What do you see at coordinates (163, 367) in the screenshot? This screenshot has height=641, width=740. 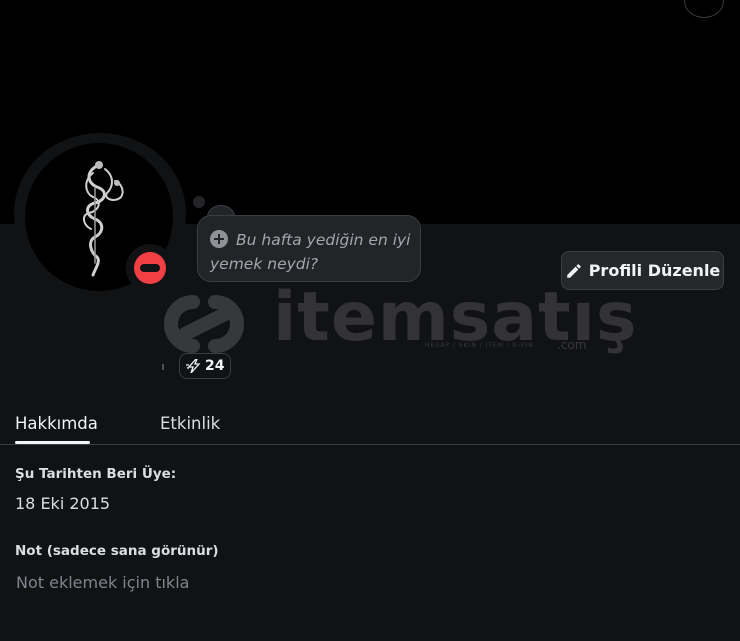 I see `divider-dot` at bounding box center [163, 367].